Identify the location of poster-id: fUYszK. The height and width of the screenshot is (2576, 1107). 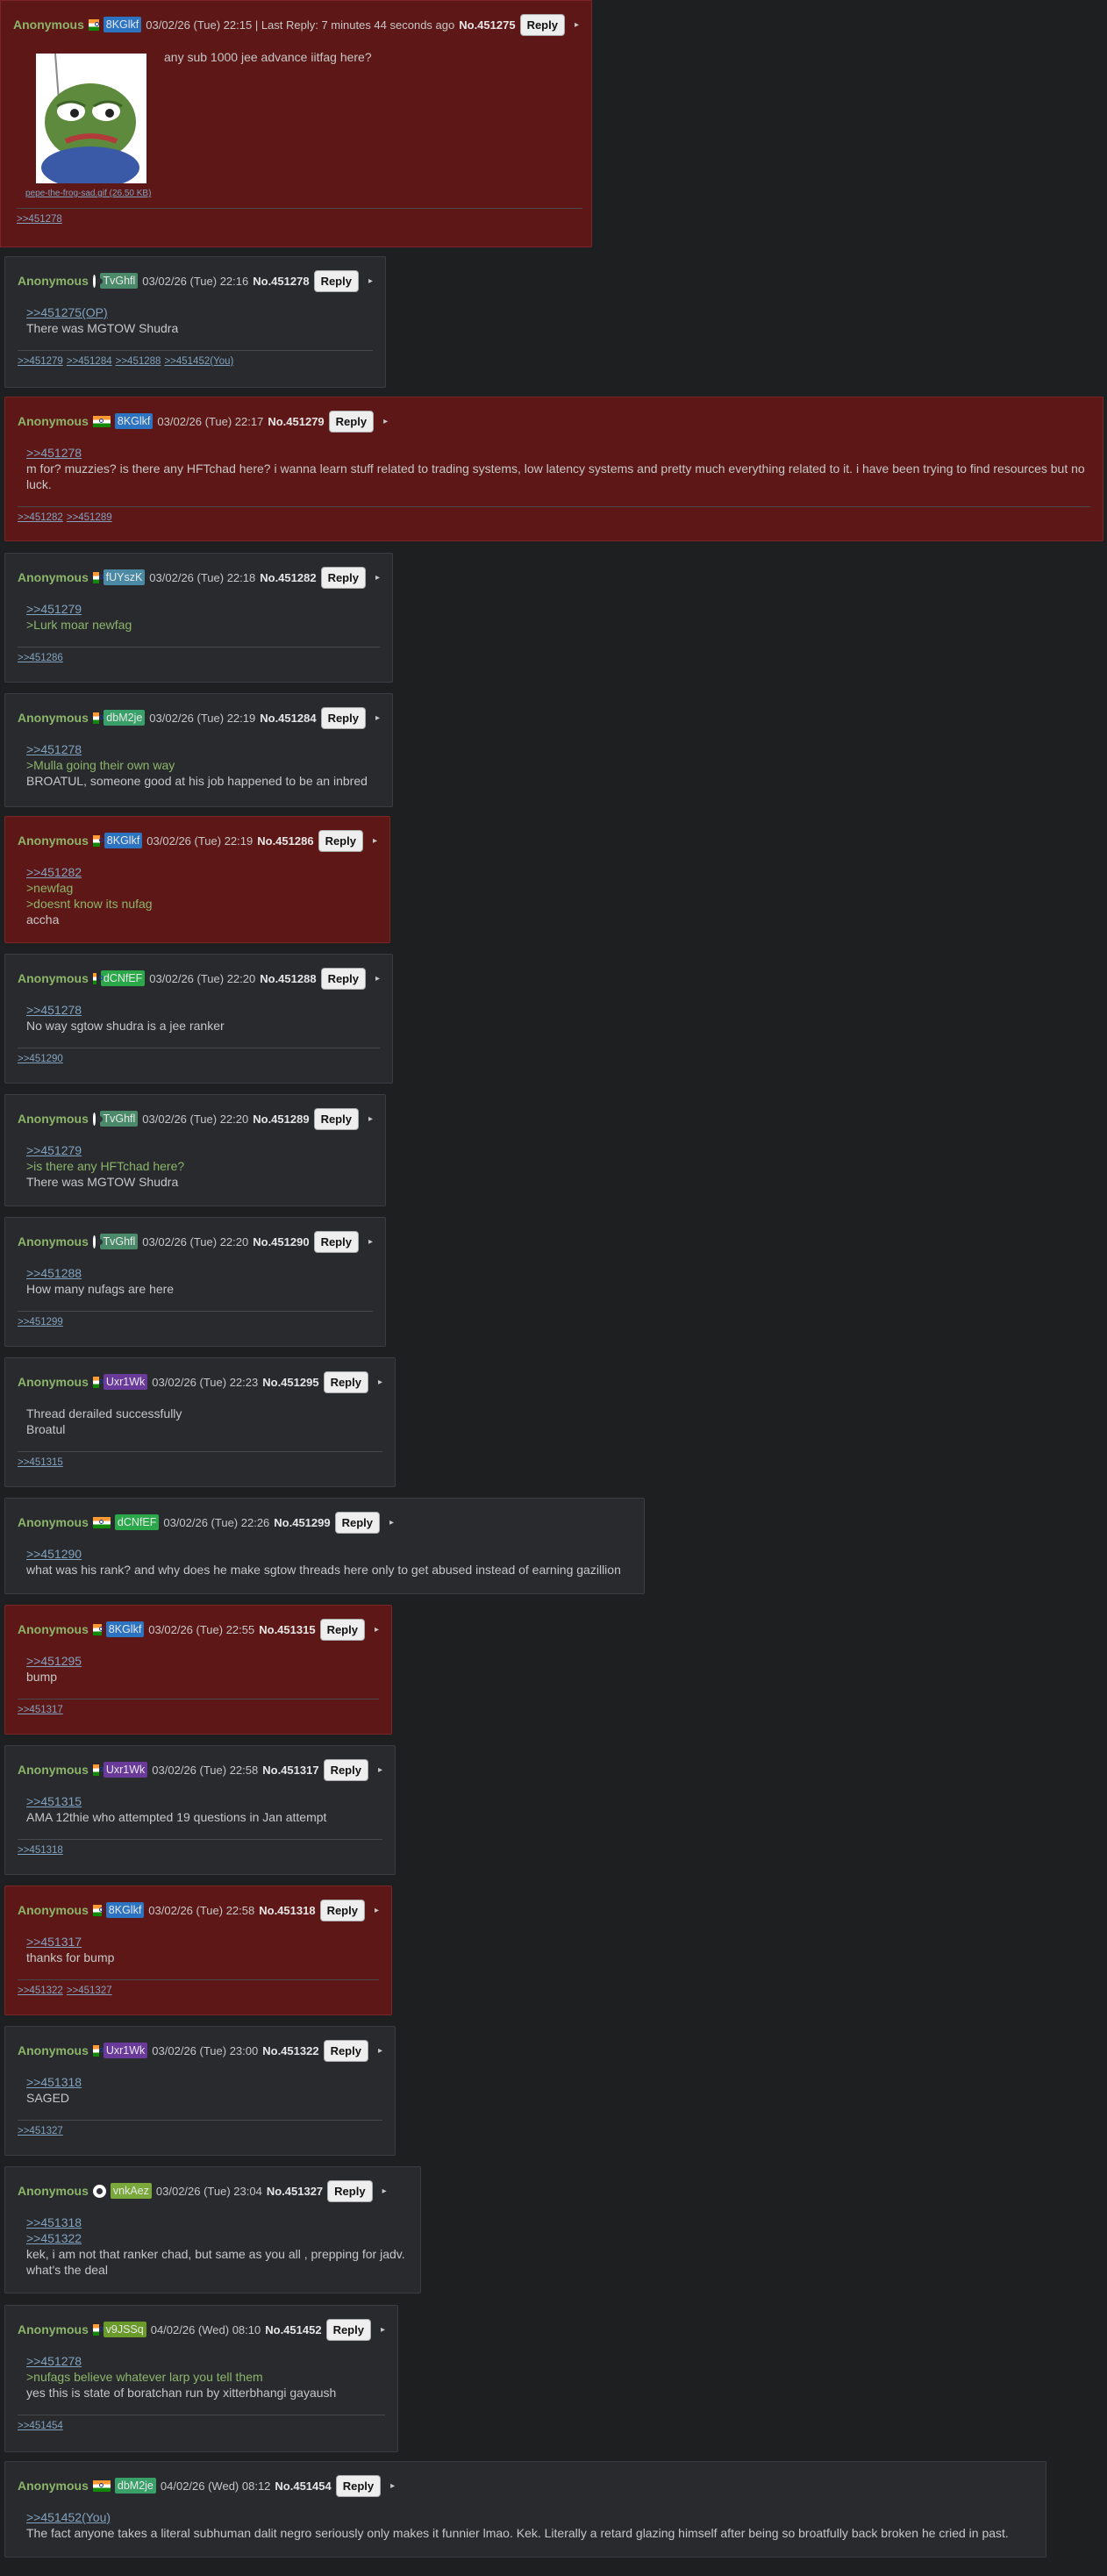
(124, 577).